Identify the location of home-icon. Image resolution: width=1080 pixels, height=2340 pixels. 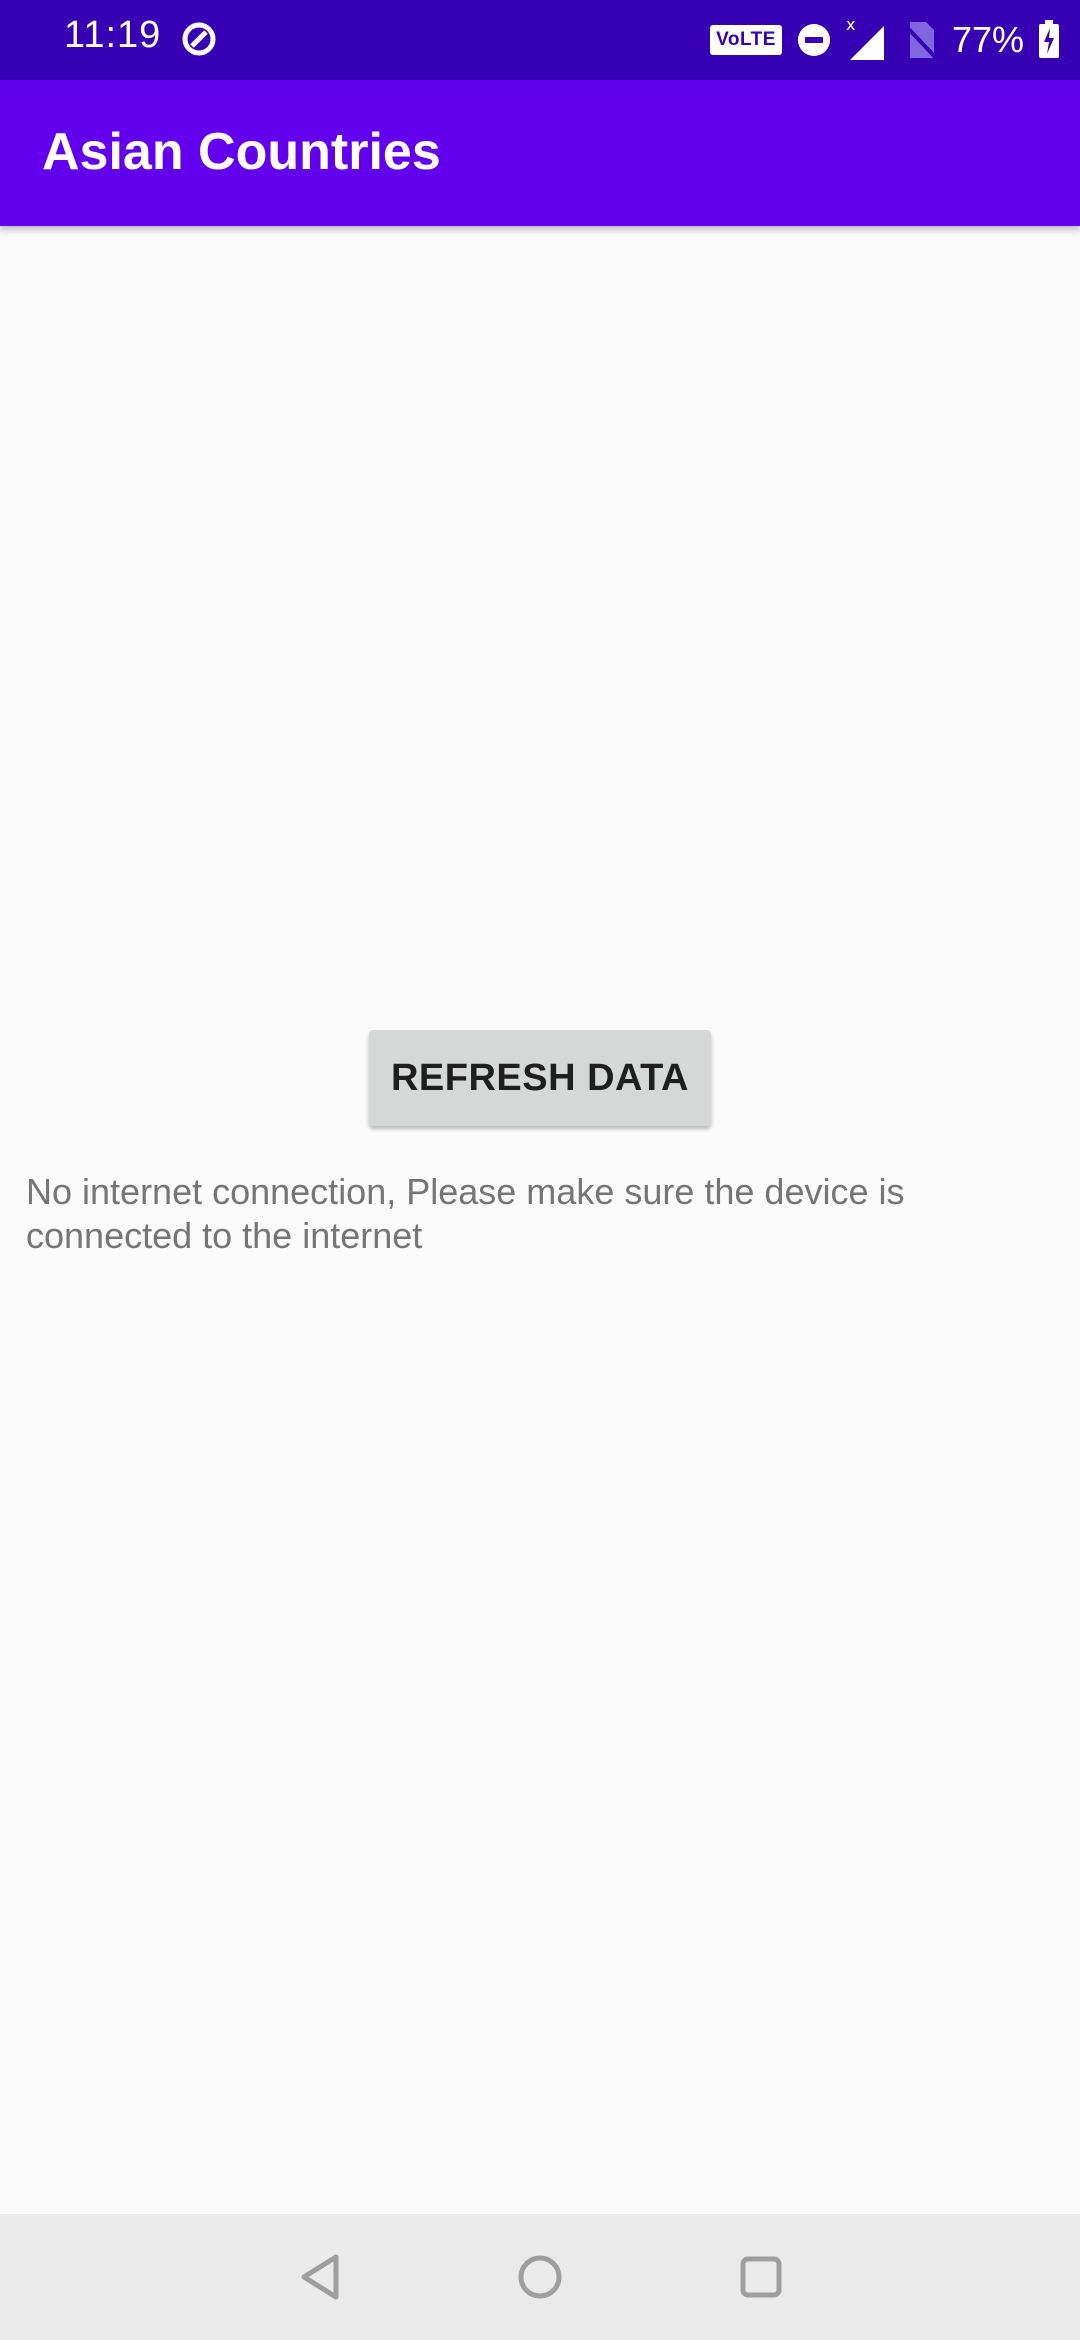
(540, 2277).